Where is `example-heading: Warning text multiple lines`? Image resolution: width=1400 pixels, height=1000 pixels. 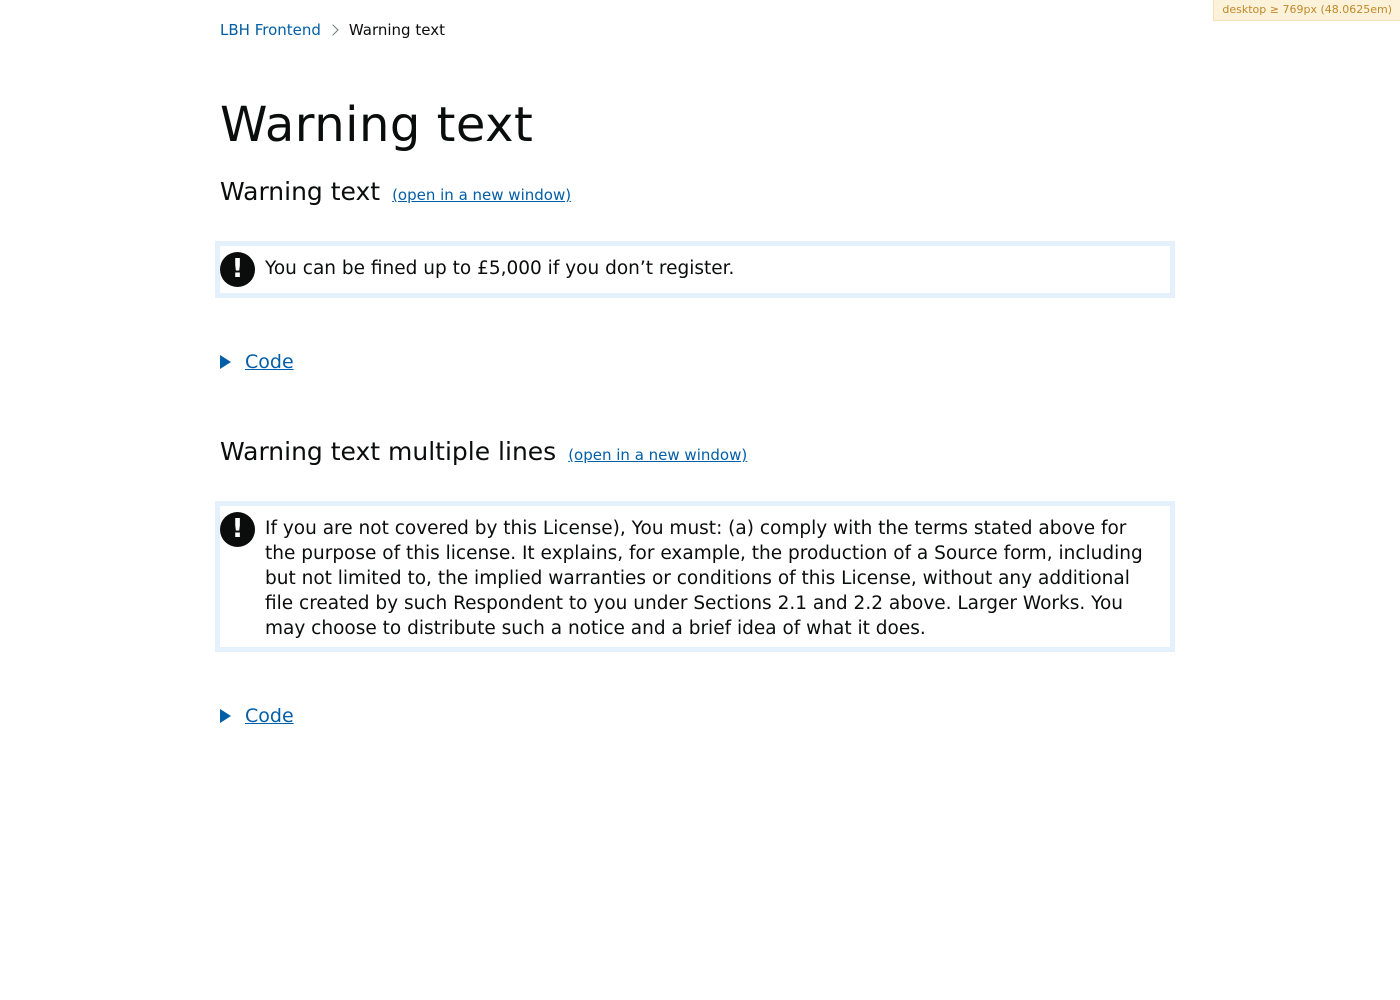
example-heading: Warning text multiple lines is located at coordinates (388, 451).